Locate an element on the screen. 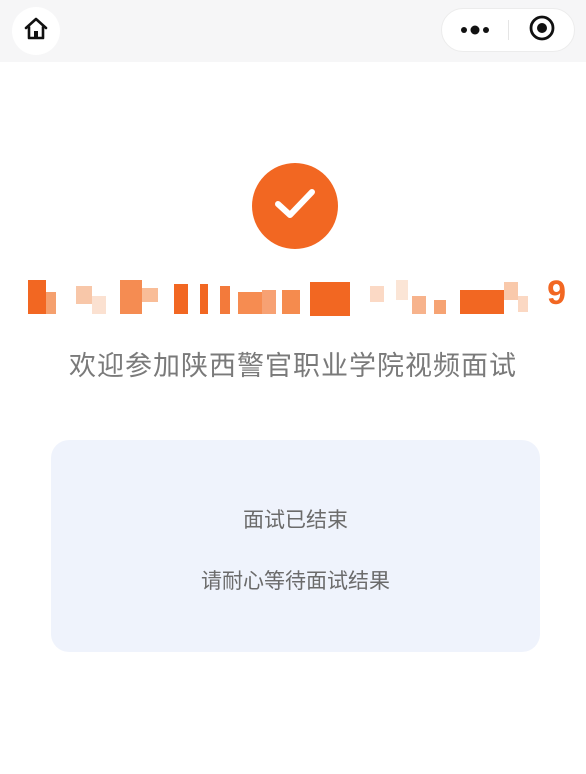  close-button is located at coordinates (542, 30).